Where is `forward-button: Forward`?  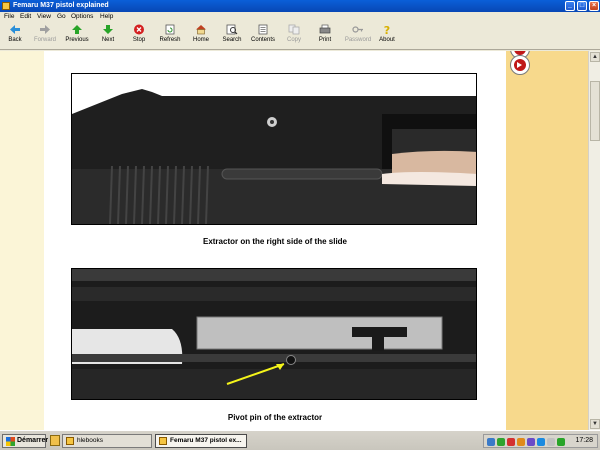 forward-button: Forward is located at coordinates (45, 37).